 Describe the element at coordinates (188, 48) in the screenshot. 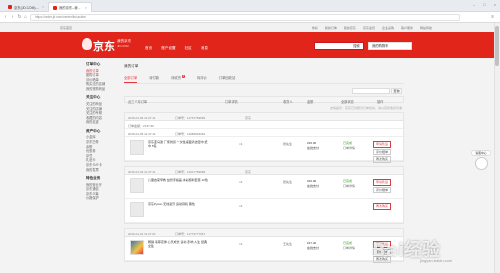

I see `header-nav-item: 社区` at that location.